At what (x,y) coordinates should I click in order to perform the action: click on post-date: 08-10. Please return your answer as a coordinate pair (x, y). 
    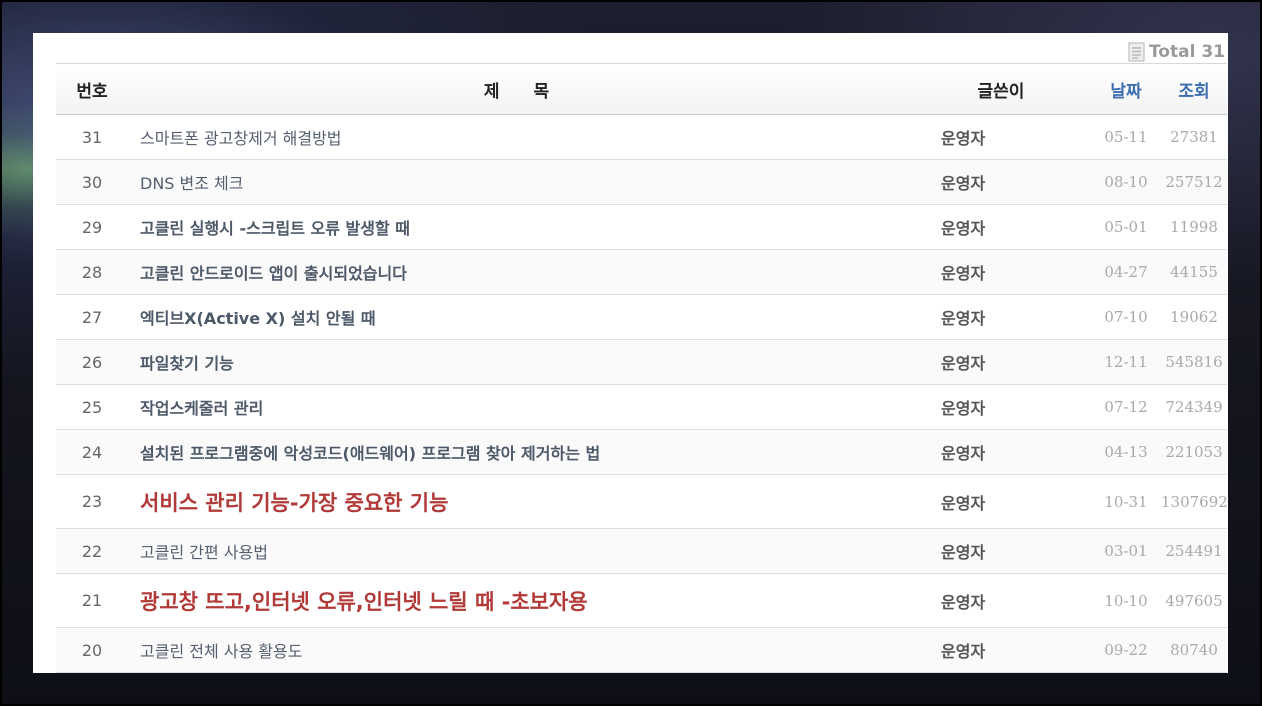
    Looking at the image, I should click on (1126, 182).